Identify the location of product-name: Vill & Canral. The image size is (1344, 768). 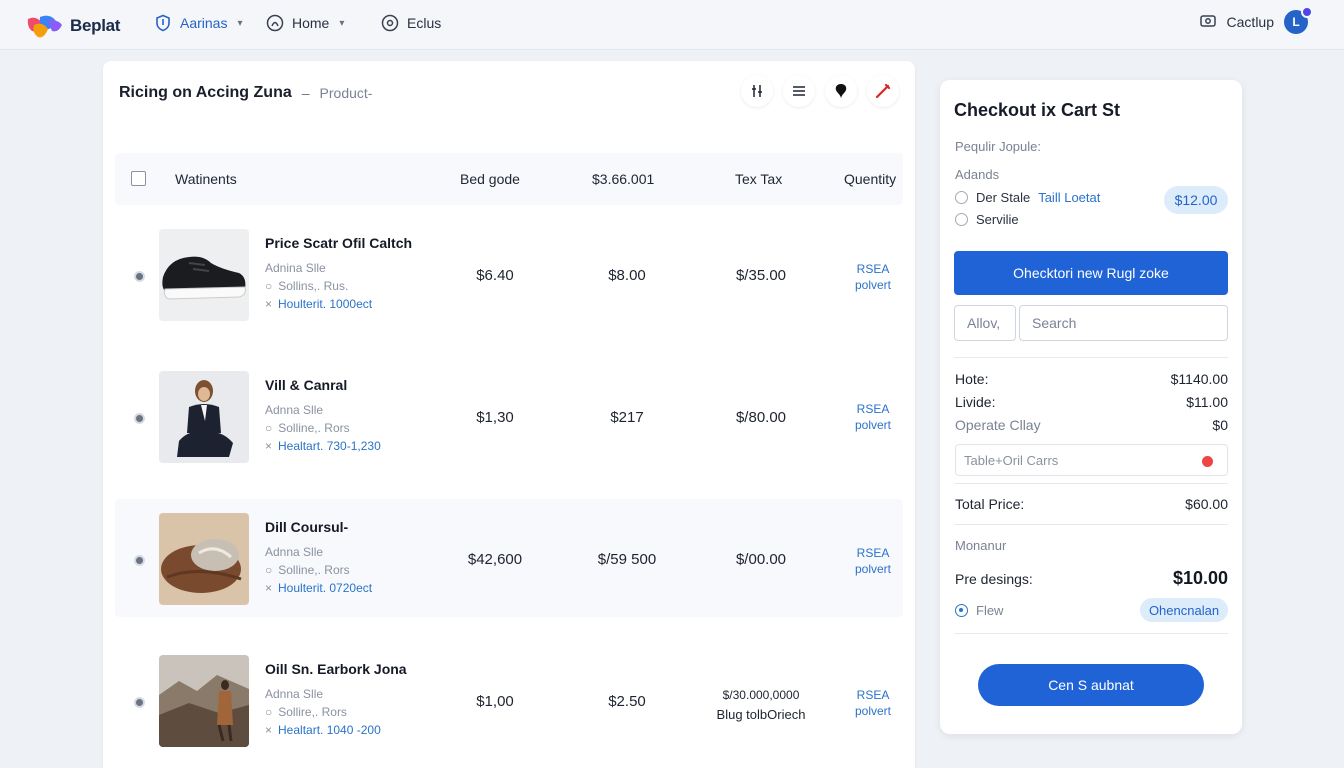
(306, 385).